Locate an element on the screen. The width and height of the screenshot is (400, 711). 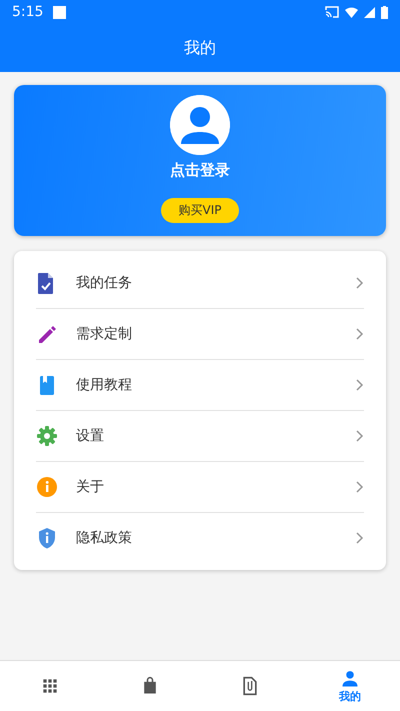
buy-vip-button: 购买VIP is located at coordinates (200, 210).